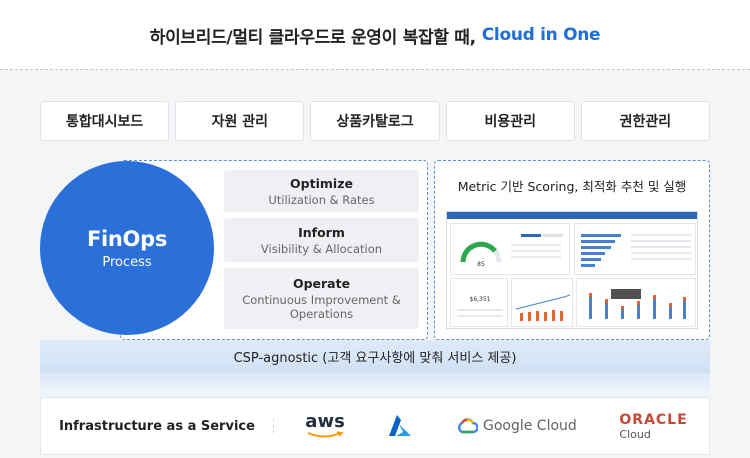 Image resolution: width=750 pixels, height=458 pixels. Describe the element at coordinates (105, 121) in the screenshot. I see `tab-integrated-dashboard: 통합대시보드` at that location.